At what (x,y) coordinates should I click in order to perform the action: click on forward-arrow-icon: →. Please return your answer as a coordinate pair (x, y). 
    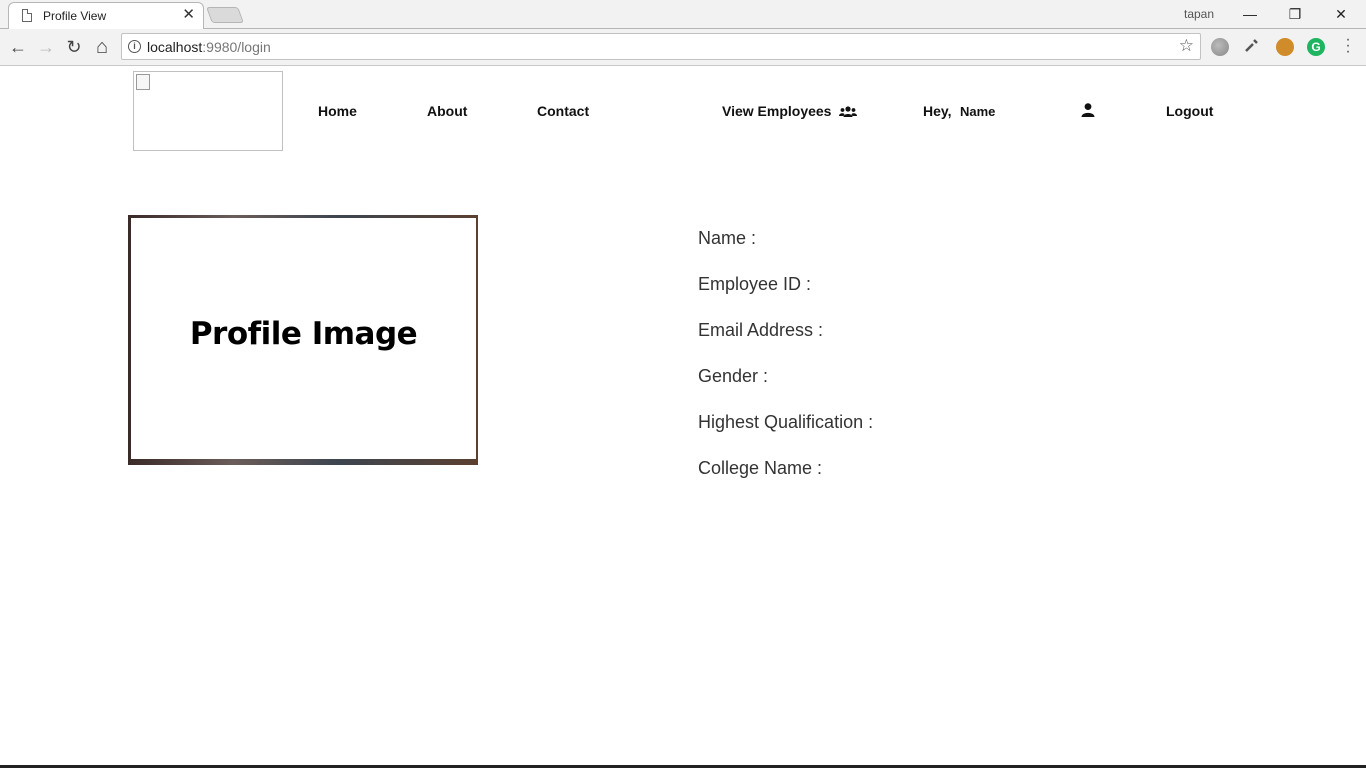
    Looking at the image, I should click on (46, 47).